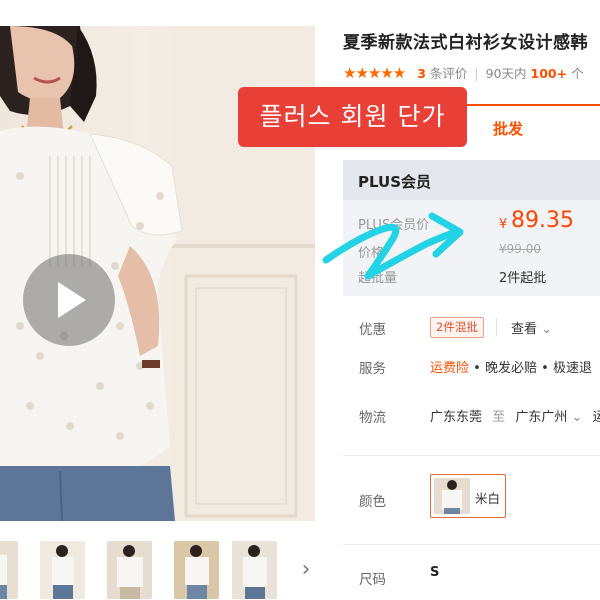  What do you see at coordinates (456, 417) in the screenshot?
I see `logistics-origin: 广东东莞` at bounding box center [456, 417].